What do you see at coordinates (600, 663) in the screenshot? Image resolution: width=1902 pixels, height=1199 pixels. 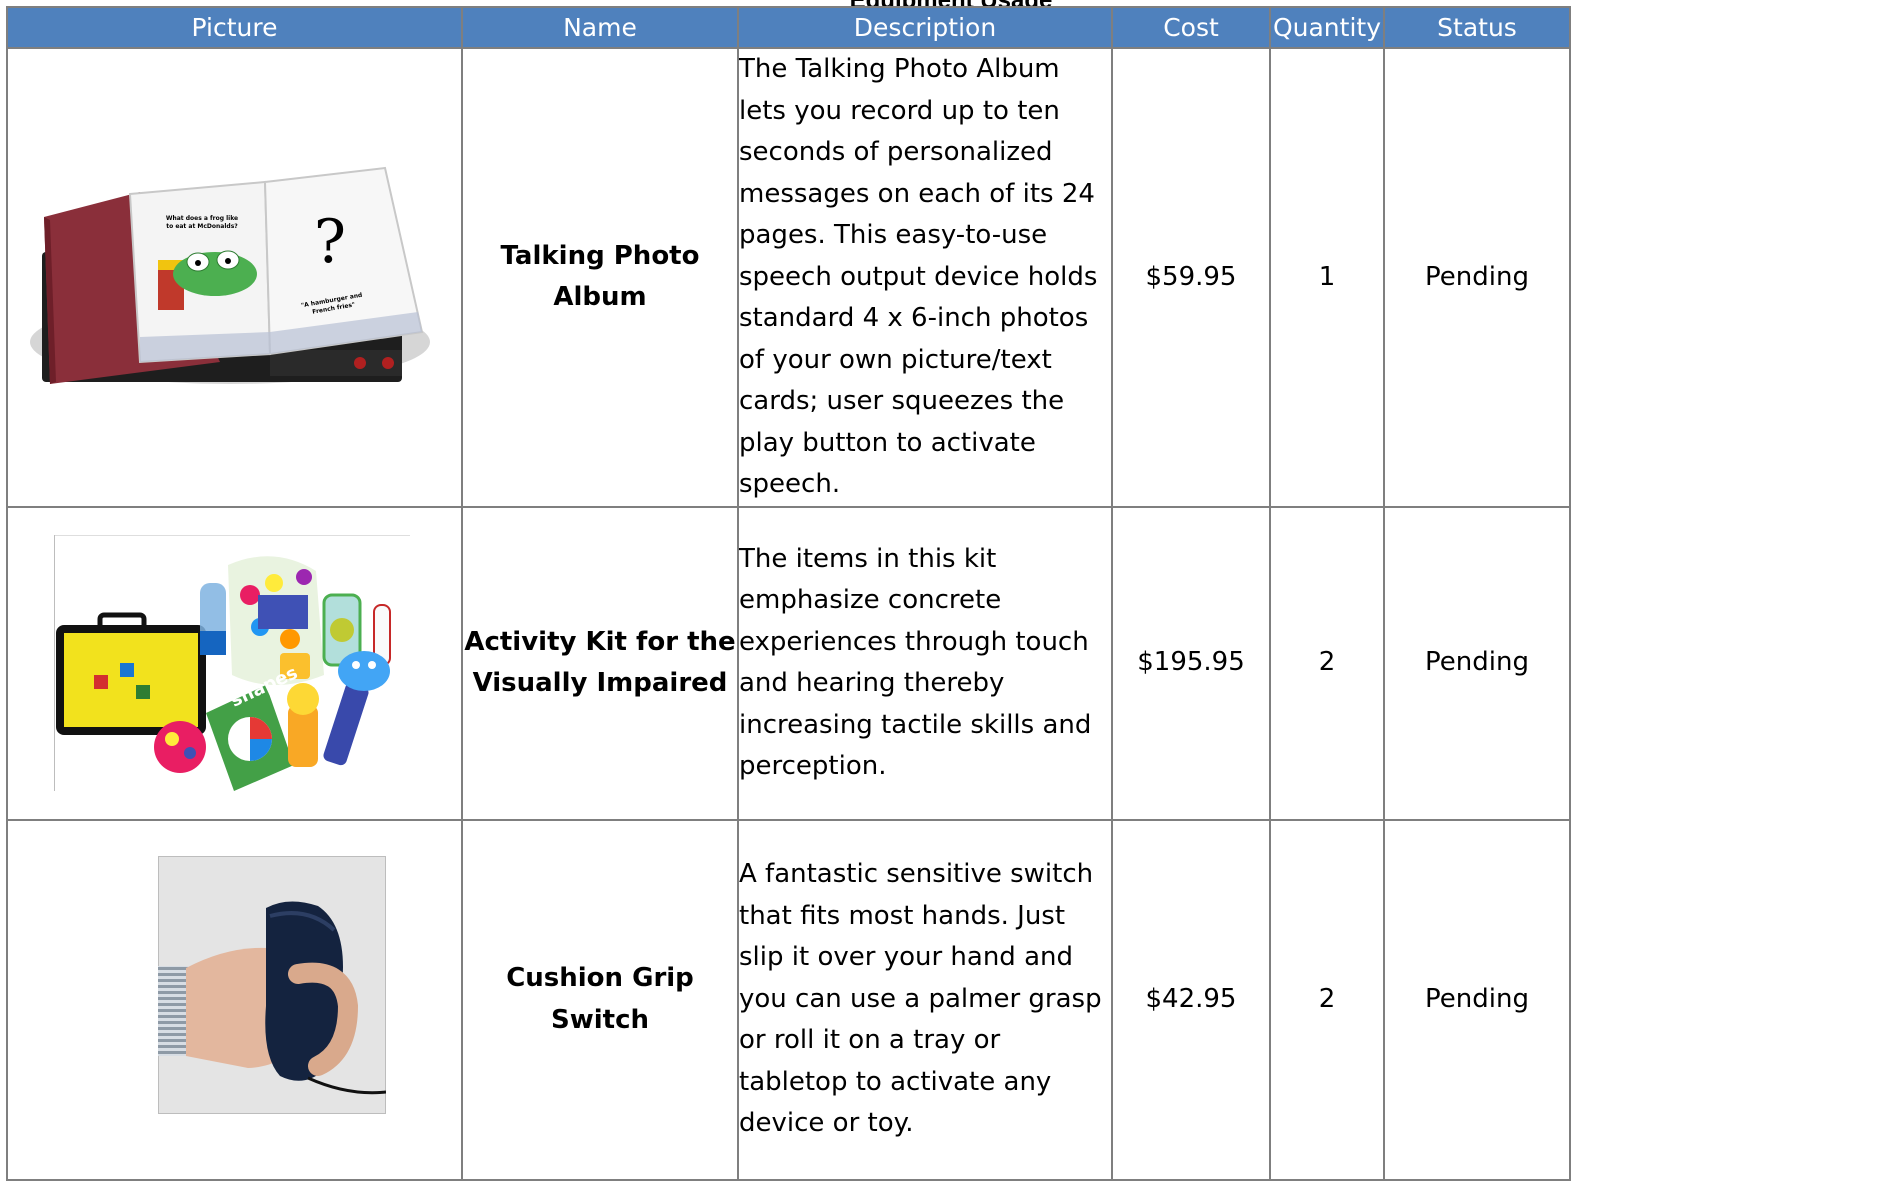 I see `item-name: Activity Kit for the Visually Impaired` at bounding box center [600, 663].